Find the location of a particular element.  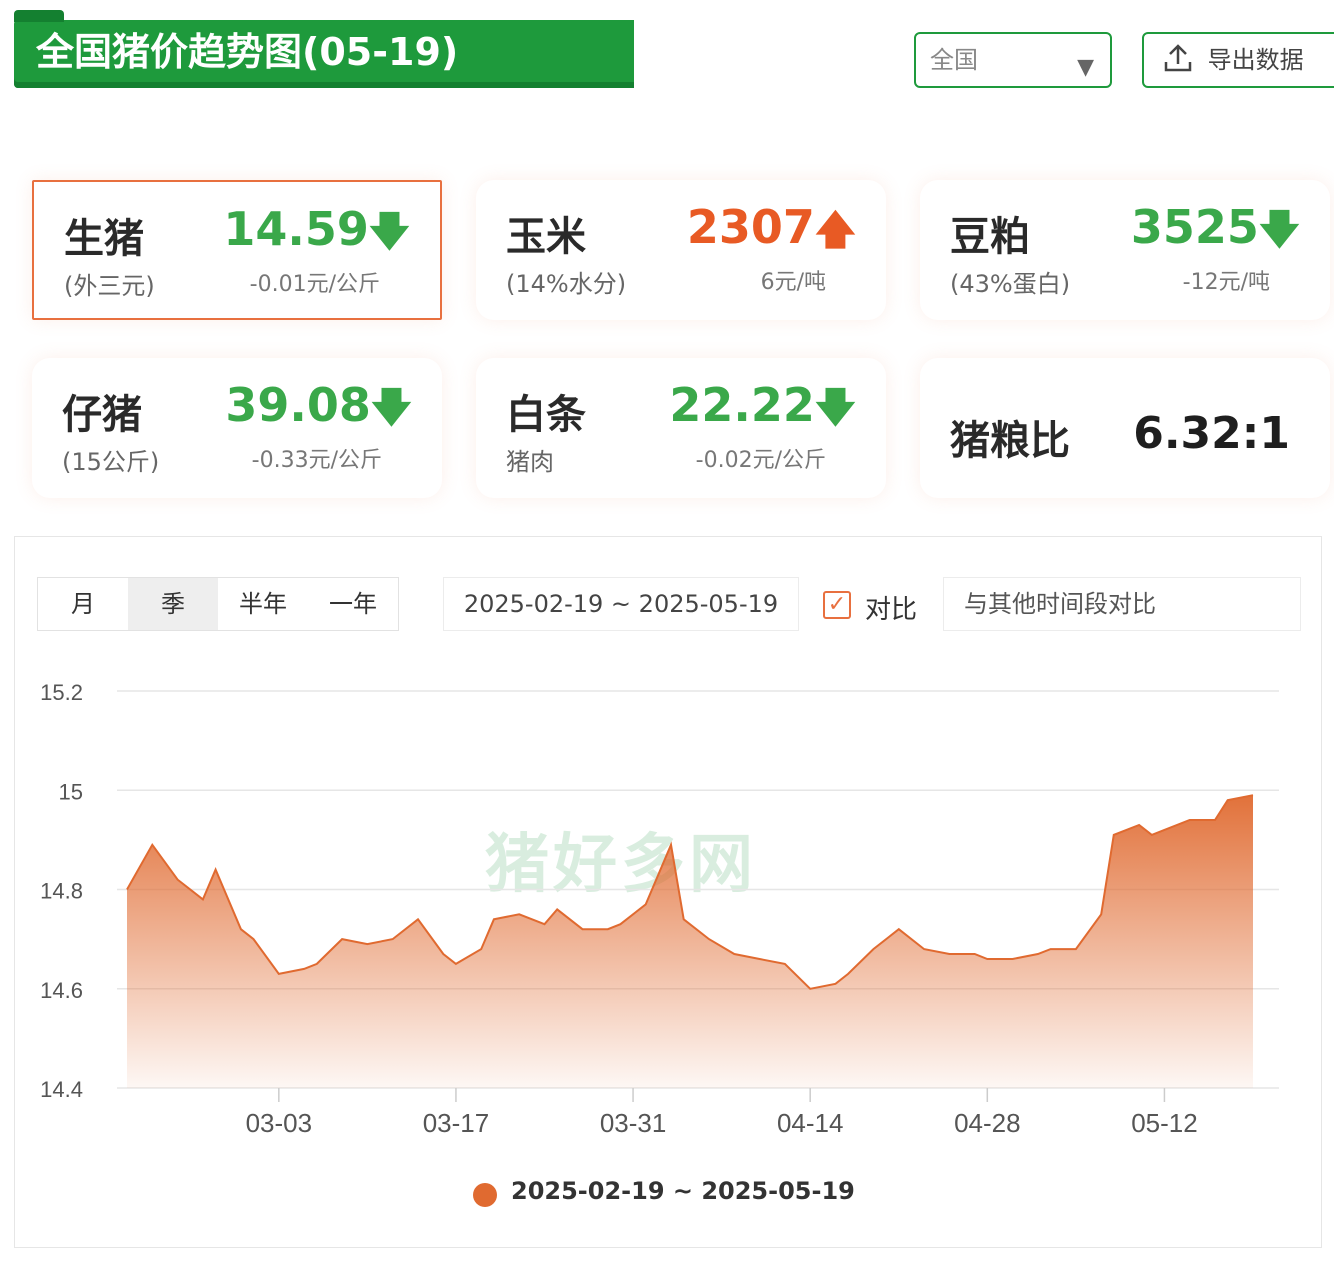

card-value: 14.59🡇 is located at coordinates (316, 229).